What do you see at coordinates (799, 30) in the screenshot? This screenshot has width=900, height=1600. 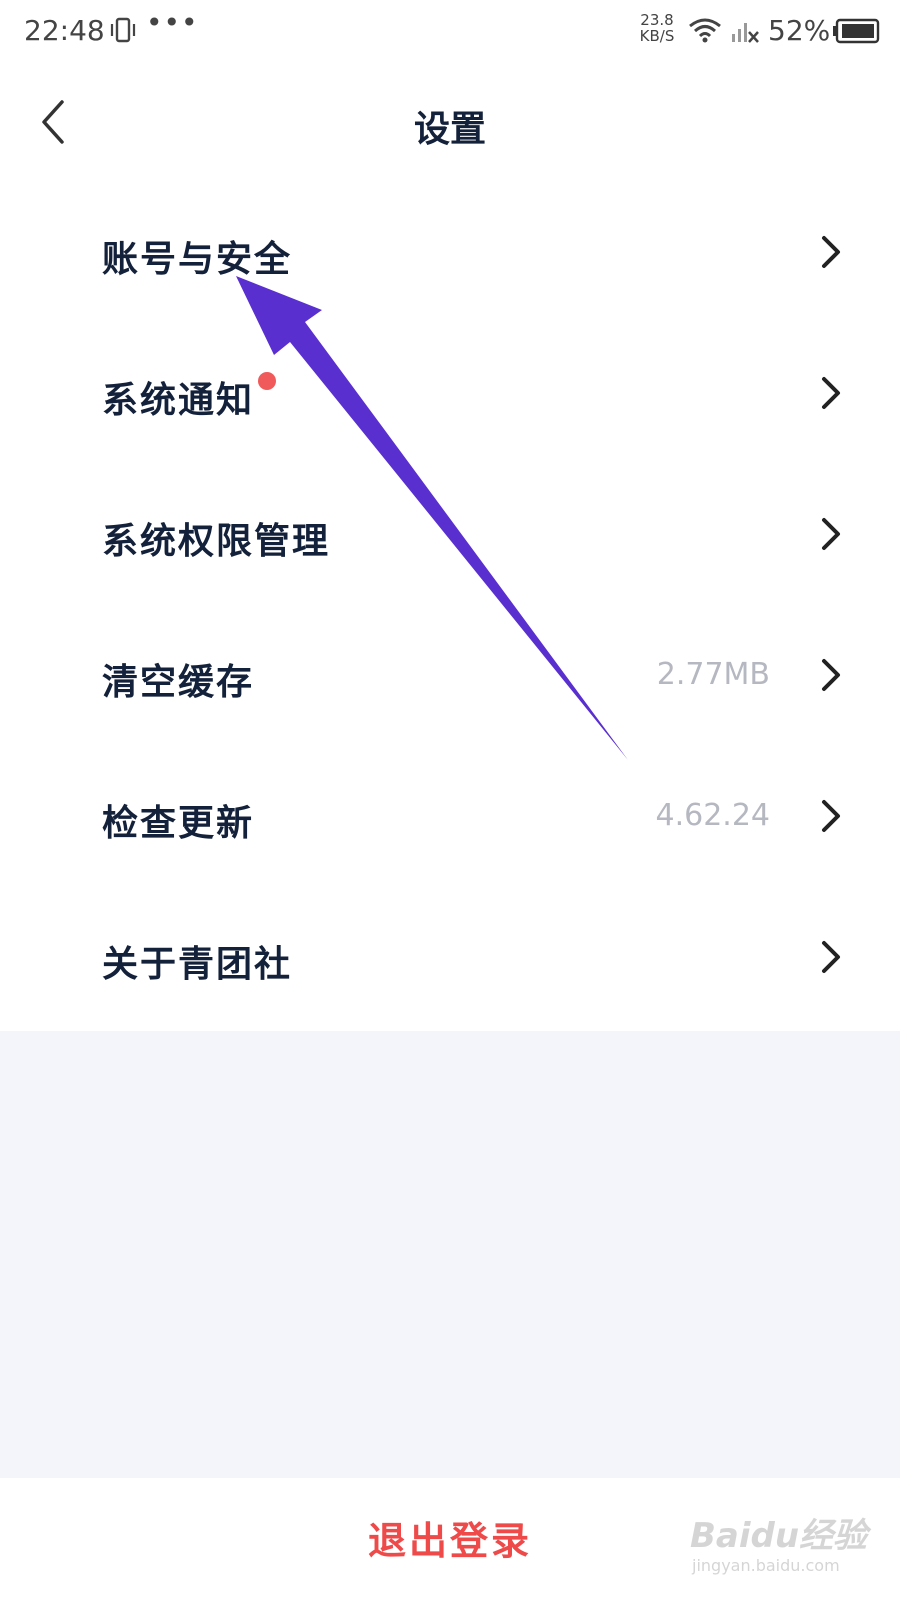 I see `battery-percent: 52%` at bounding box center [799, 30].